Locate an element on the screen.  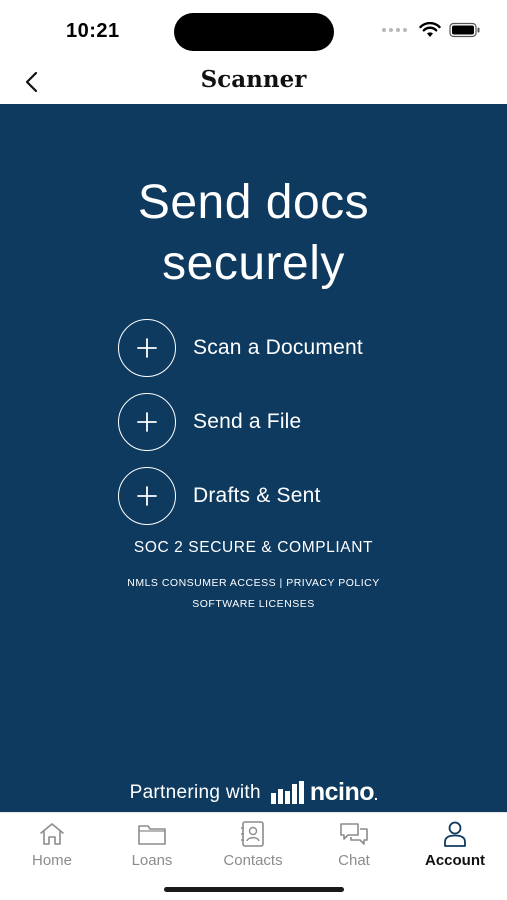
tab-loans: Loans is located at coordinates (152, 847).